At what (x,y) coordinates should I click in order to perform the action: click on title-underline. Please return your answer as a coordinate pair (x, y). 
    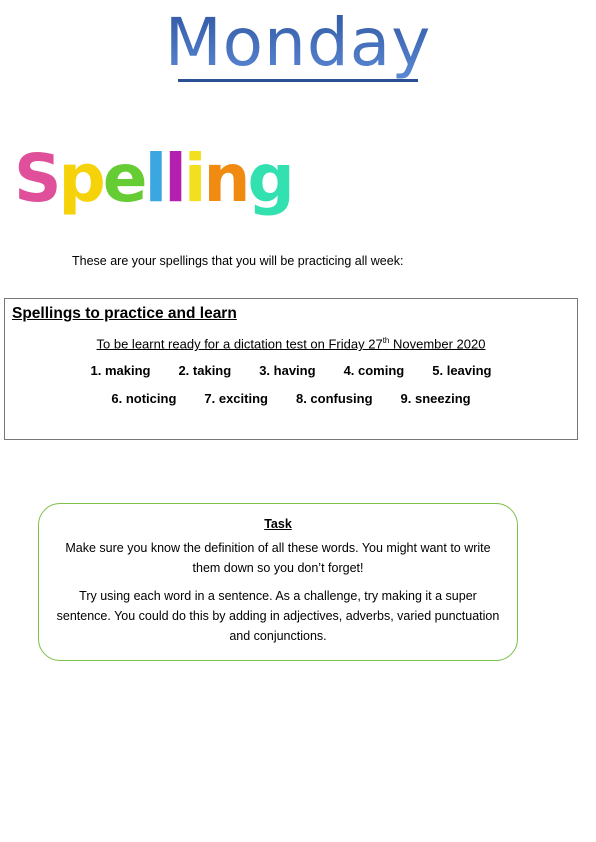
    Looking at the image, I should click on (298, 80).